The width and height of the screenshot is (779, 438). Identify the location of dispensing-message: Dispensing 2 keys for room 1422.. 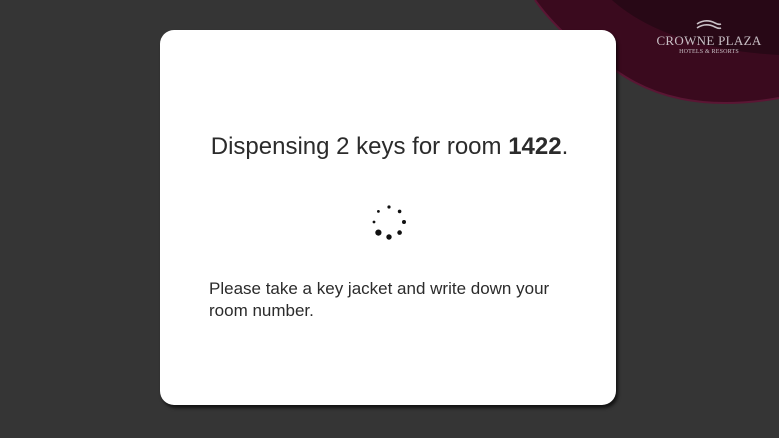
(389, 147).